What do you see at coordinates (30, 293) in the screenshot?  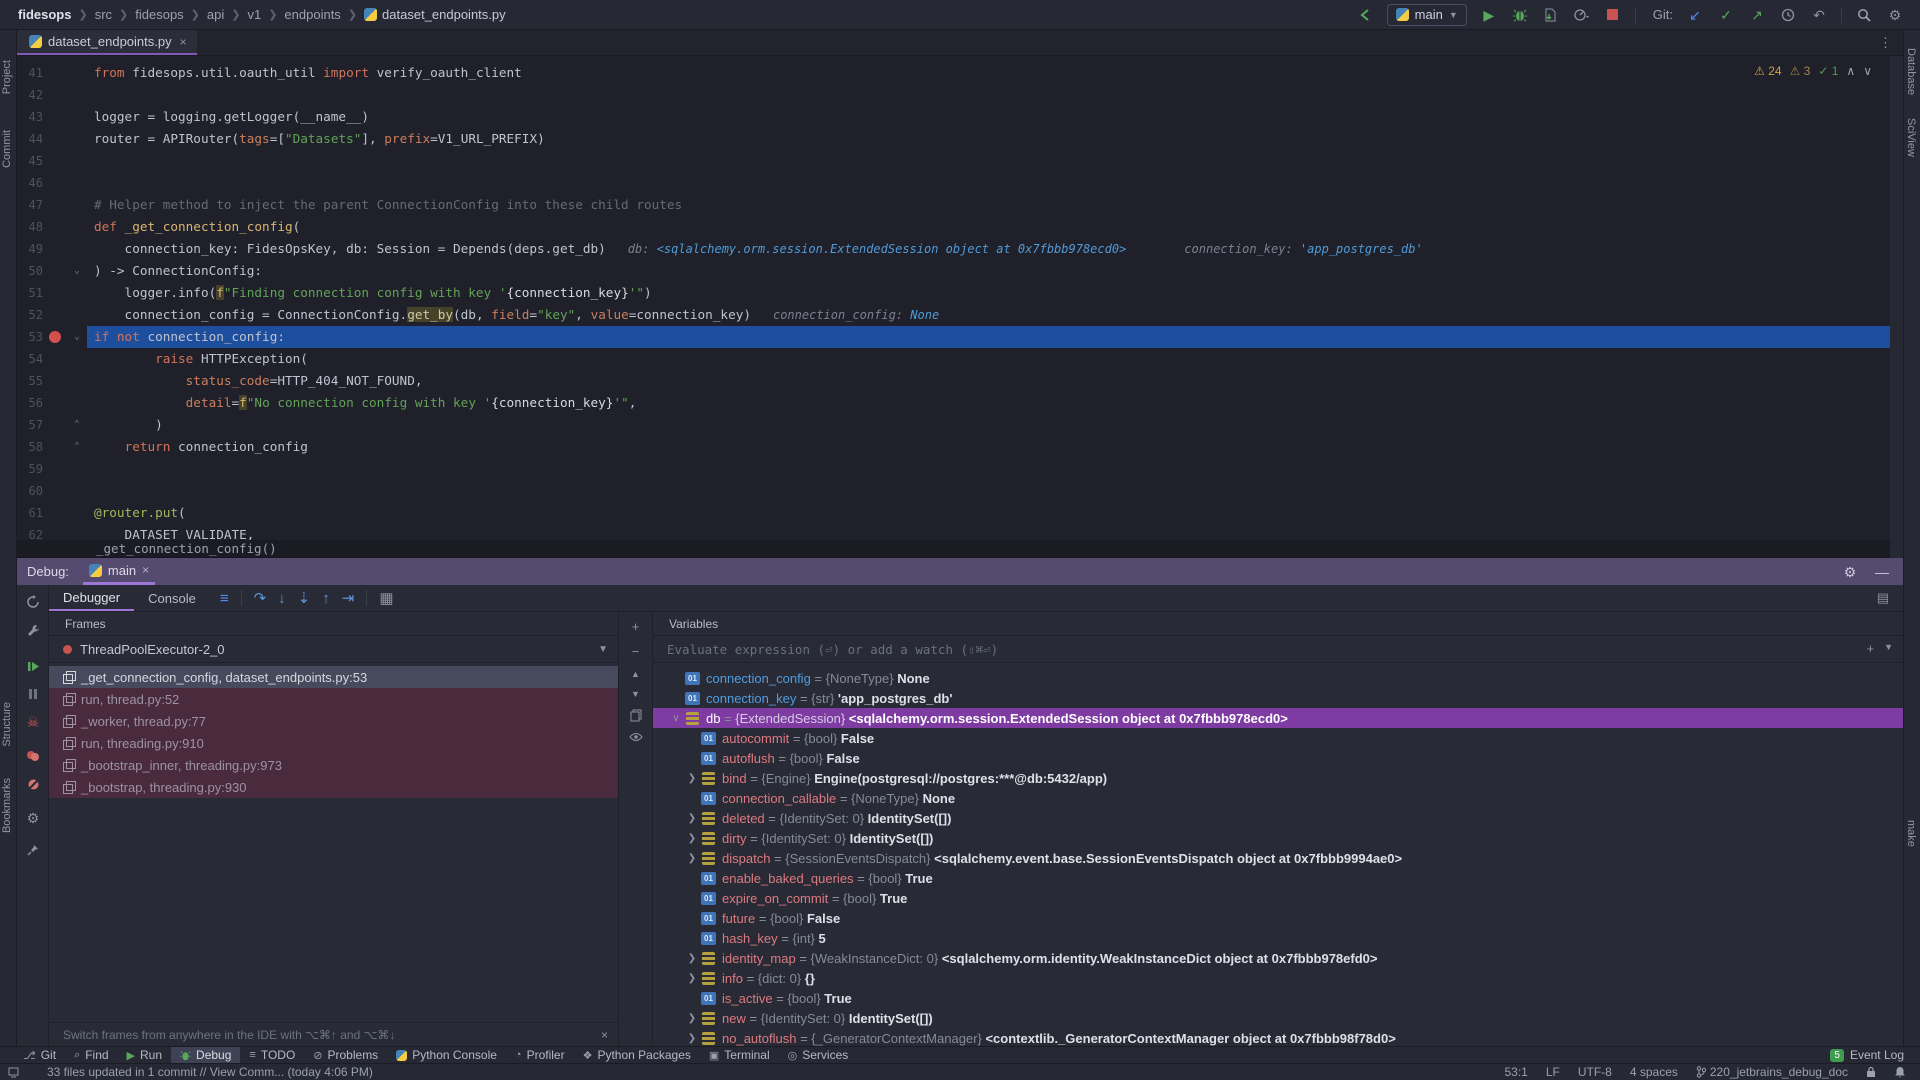 I see `line-number: 51` at bounding box center [30, 293].